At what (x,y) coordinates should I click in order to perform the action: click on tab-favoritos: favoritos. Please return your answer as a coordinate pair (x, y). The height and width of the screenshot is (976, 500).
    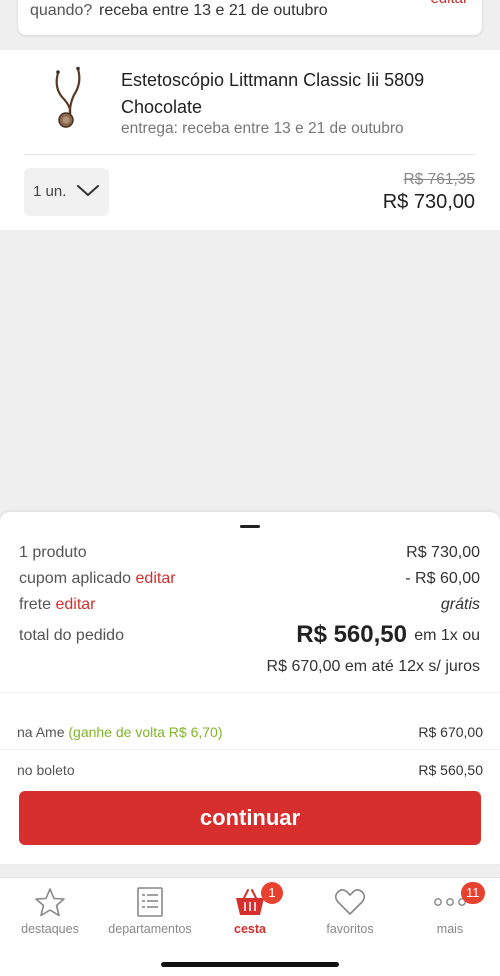
    Looking at the image, I should click on (350, 911).